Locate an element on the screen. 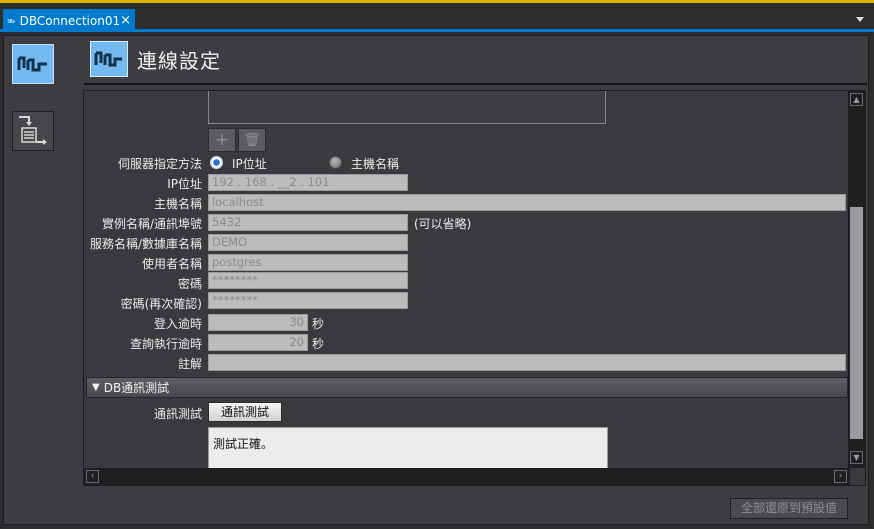  add-button: + is located at coordinates (222, 140).